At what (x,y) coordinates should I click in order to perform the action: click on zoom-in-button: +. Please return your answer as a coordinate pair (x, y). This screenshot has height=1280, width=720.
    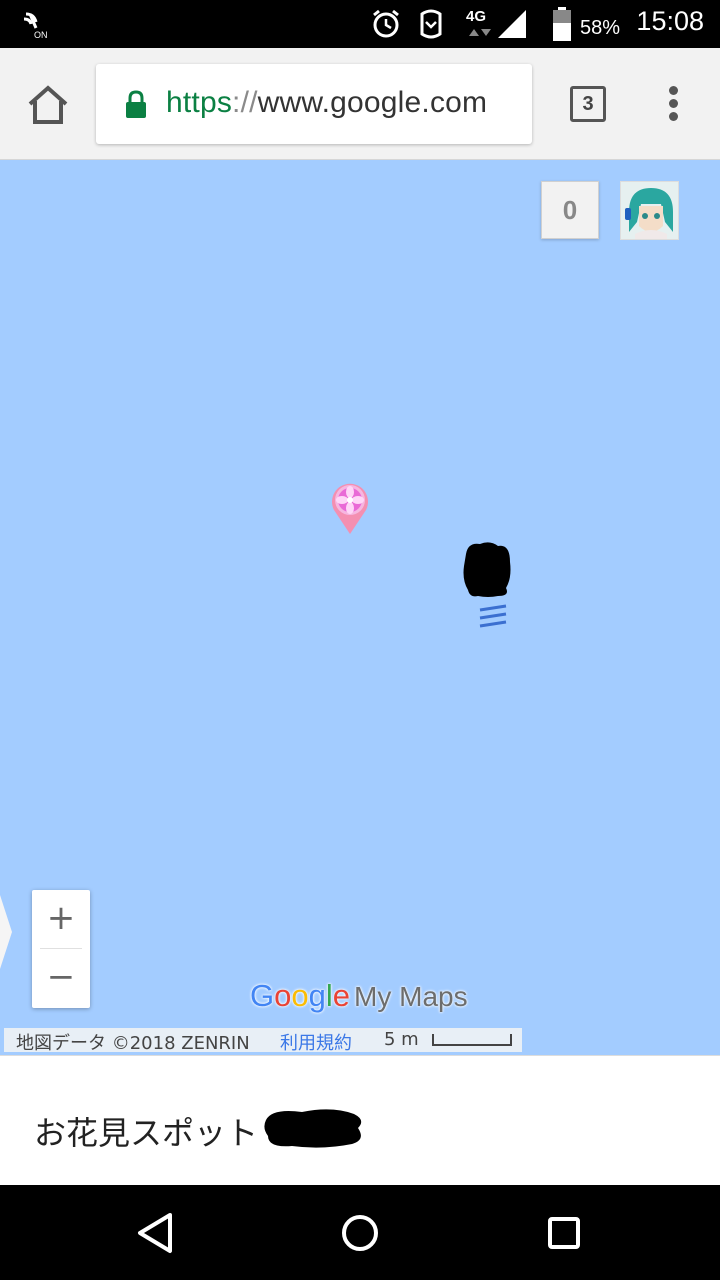
    Looking at the image, I should click on (61, 919).